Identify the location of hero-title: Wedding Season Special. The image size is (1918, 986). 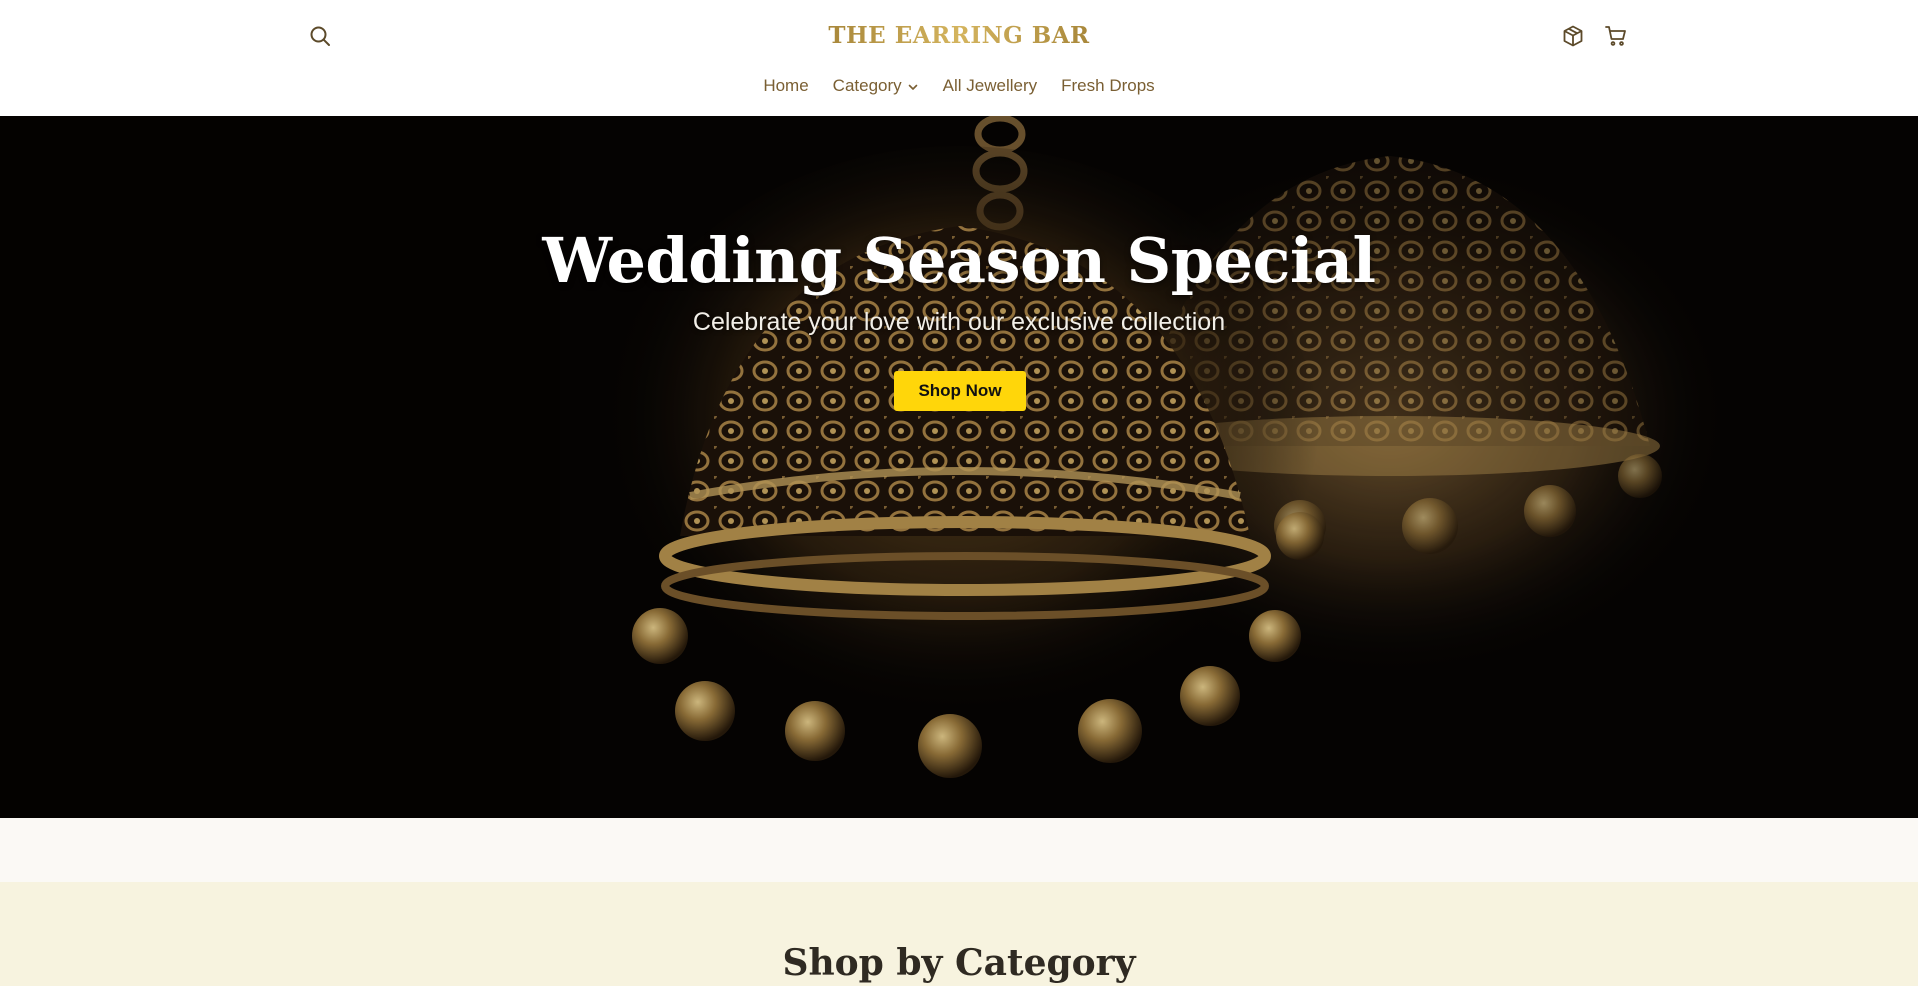
(959, 260).